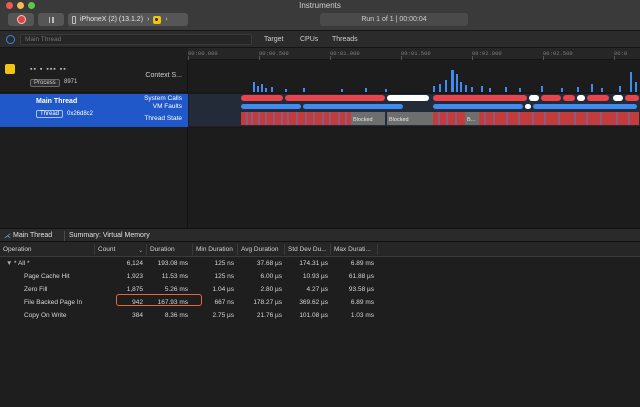 The width and height of the screenshot is (640, 407). What do you see at coordinates (71, 82) in the screenshot?
I see `process-pid: 8971` at bounding box center [71, 82].